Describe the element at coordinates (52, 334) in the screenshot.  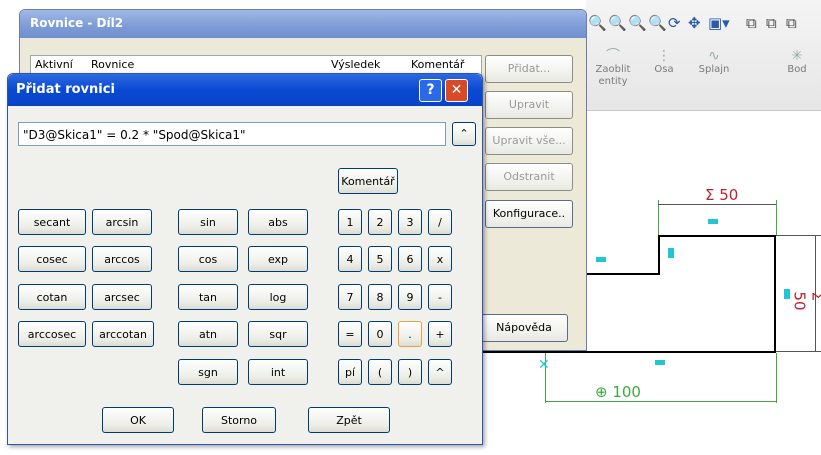
I see `function-arccosec-button: arccosec` at that location.